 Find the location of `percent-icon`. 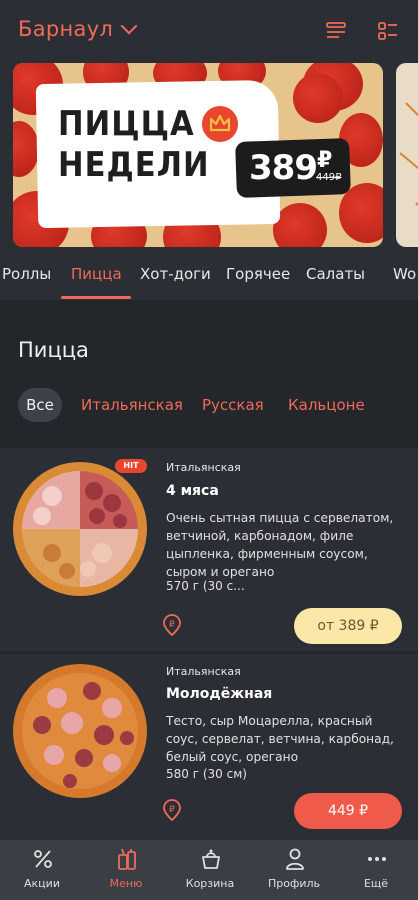

percent-icon is located at coordinates (43, 859).